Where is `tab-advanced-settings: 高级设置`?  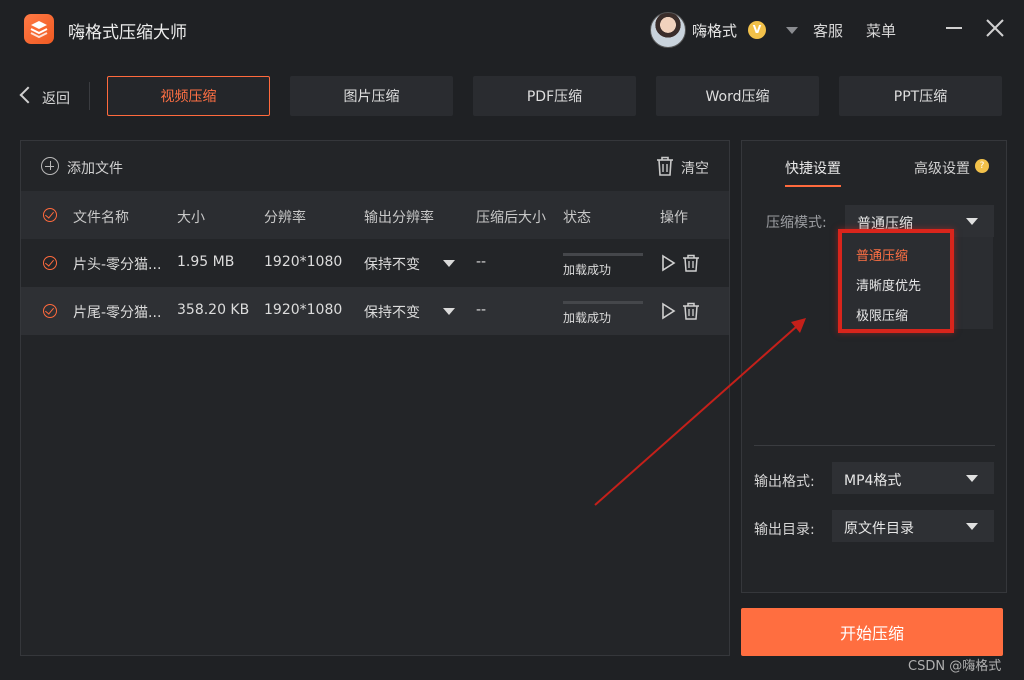 tab-advanced-settings: 高级设置 is located at coordinates (942, 168).